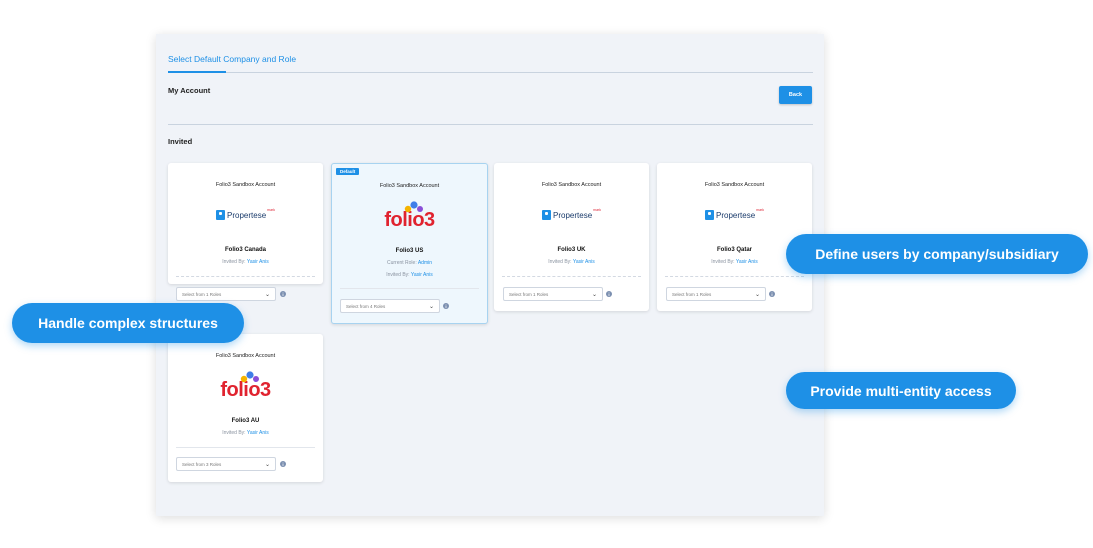 This screenshot has height=548, width=1093. Describe the element at coordinates (197, 72) in the screenshot. I see `active-tab-indicator` at that location.